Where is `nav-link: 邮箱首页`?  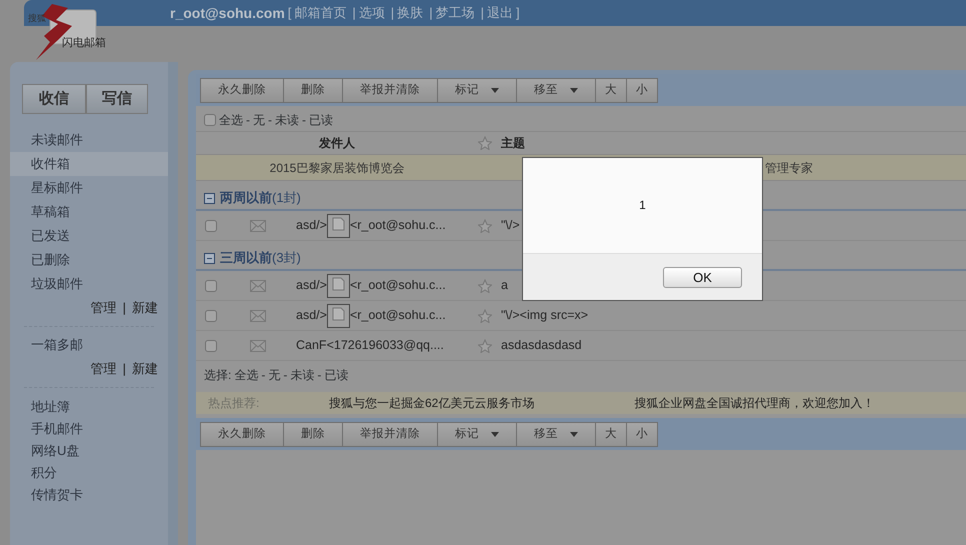 nav-link: 邮箱首页 is located at coordinates (320, 13).